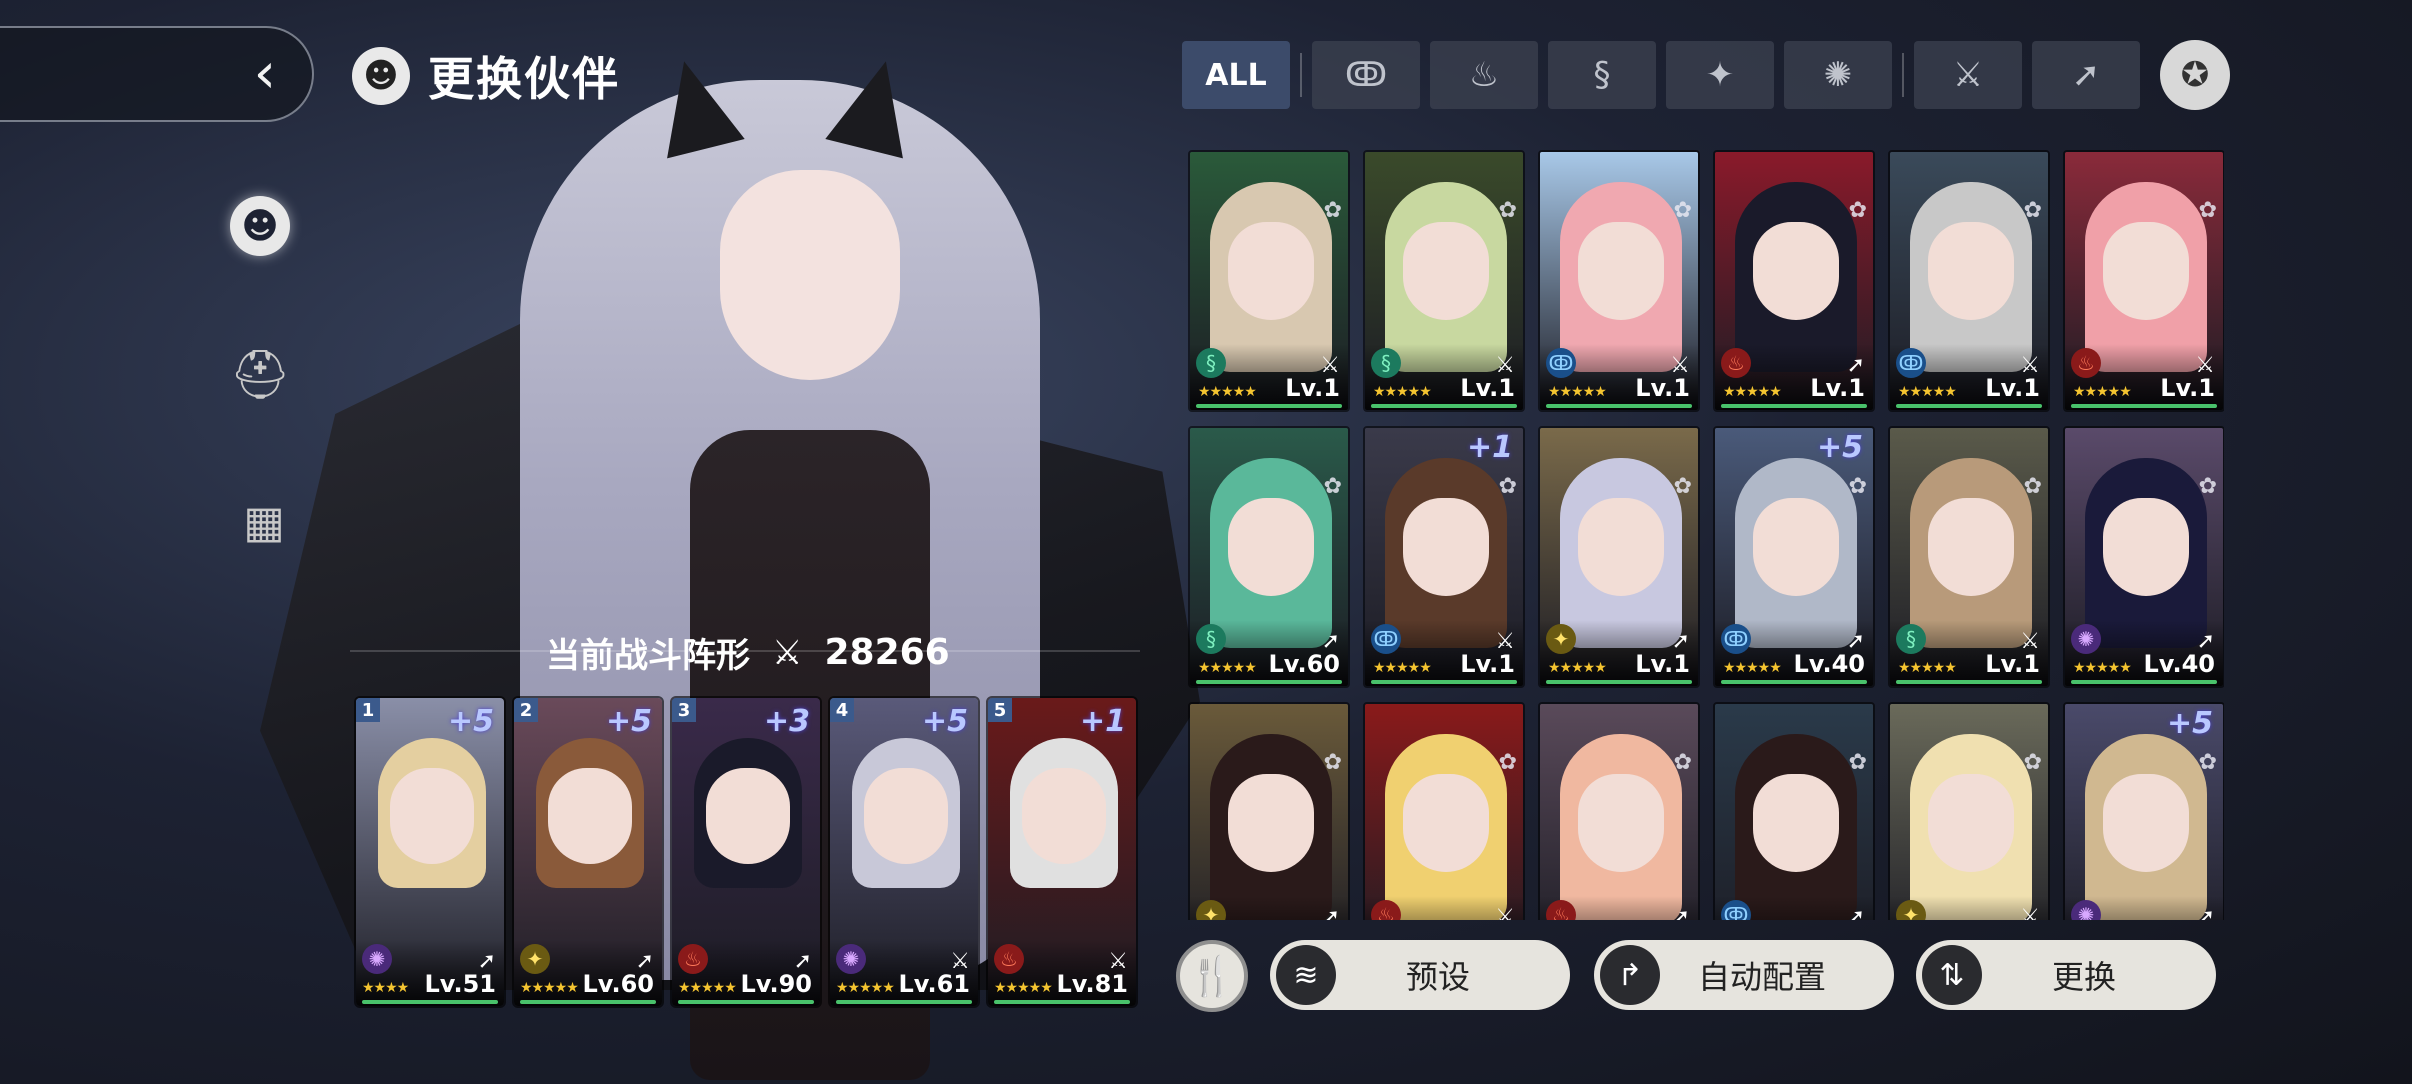  Describe the element at coordinates (810, 275) in the screenshot. I see `companion-art-face` at that location.